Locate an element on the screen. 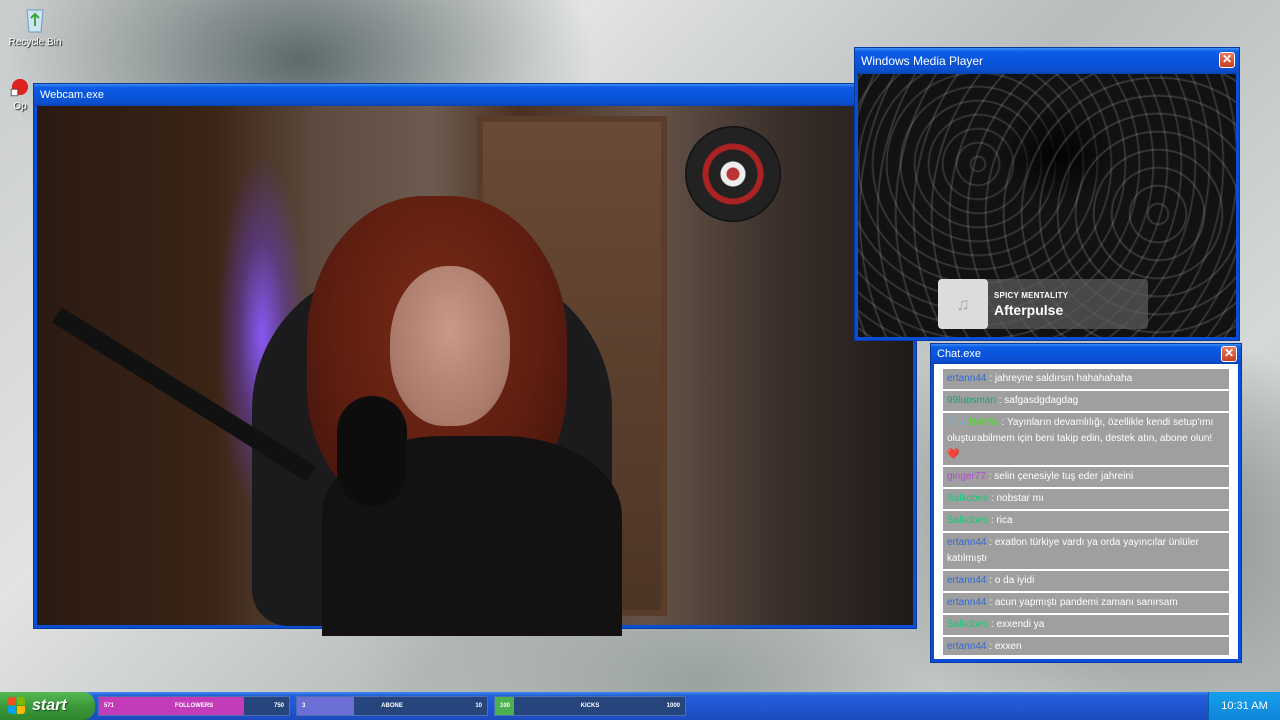 The height and width of the screenshot is (720, 1280). now-playing-card: ♫ SPICY MENTALITY Afterpulse is located at coordinates (1043, 304).